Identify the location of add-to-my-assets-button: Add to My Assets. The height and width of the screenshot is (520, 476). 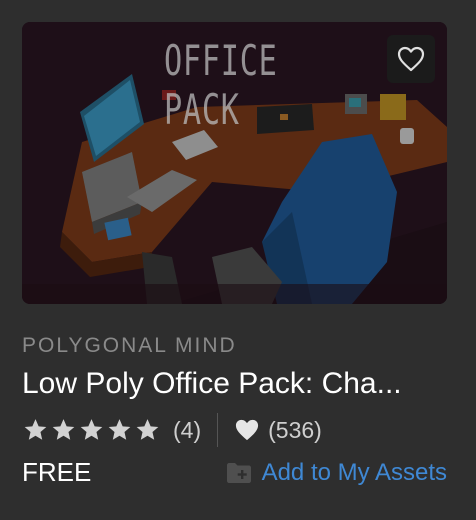
(336, 473).